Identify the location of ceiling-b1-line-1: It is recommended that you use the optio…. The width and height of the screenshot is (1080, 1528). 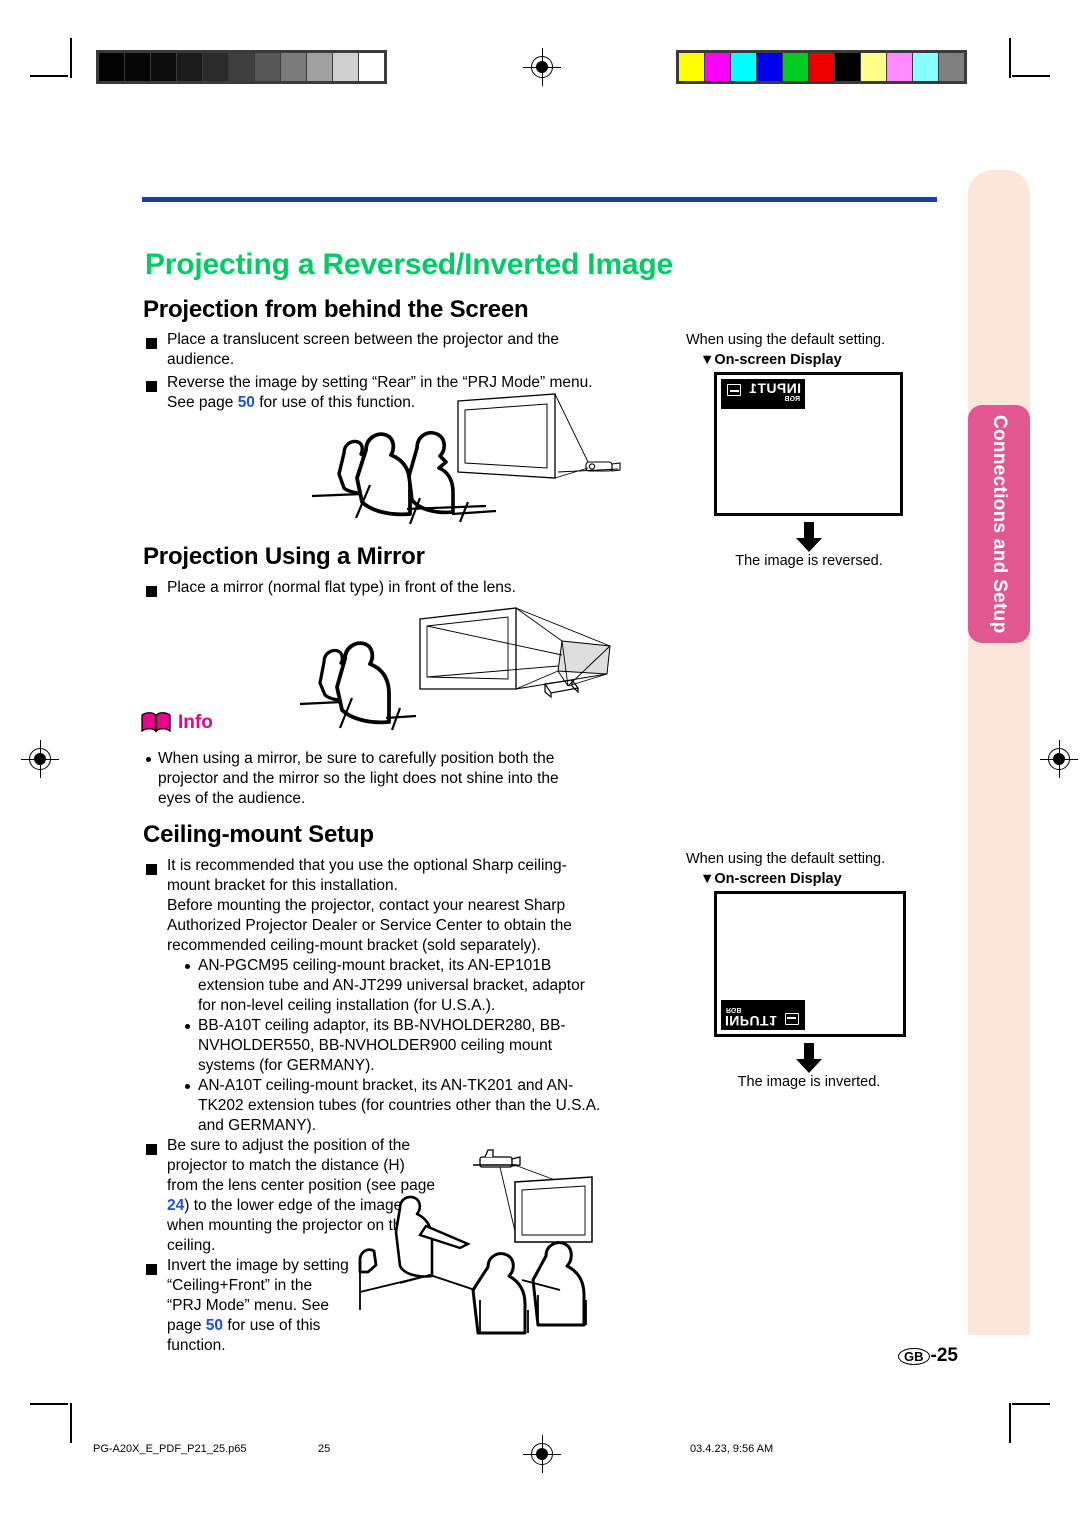
(367, 865).